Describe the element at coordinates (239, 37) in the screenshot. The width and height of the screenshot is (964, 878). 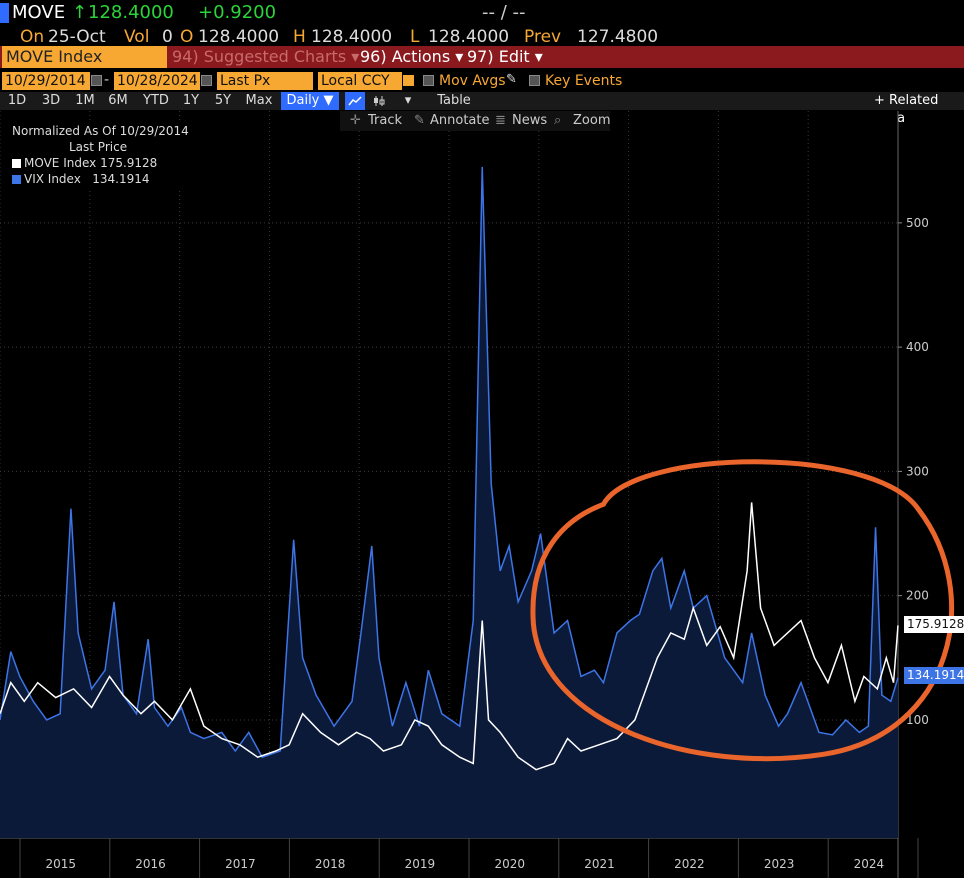
I see `open-value: 128.4000` at that location.